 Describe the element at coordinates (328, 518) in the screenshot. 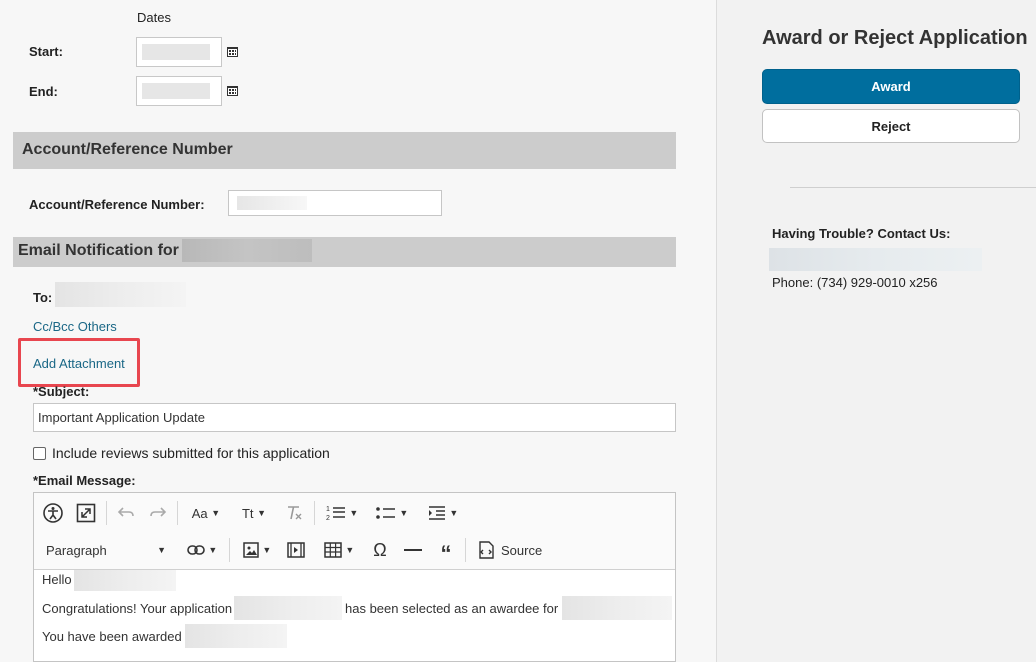

I see `svg-text: 2` at that location.